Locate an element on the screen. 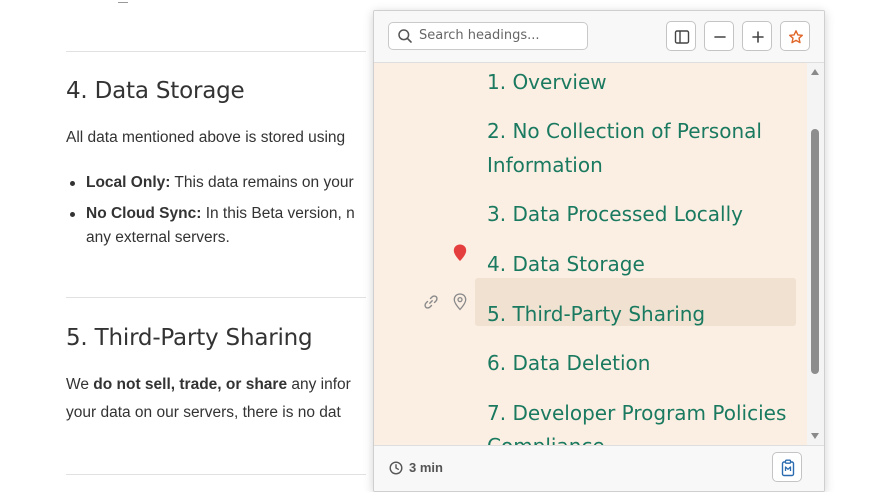  zoom-in-button is located at coordinates (757, 36).